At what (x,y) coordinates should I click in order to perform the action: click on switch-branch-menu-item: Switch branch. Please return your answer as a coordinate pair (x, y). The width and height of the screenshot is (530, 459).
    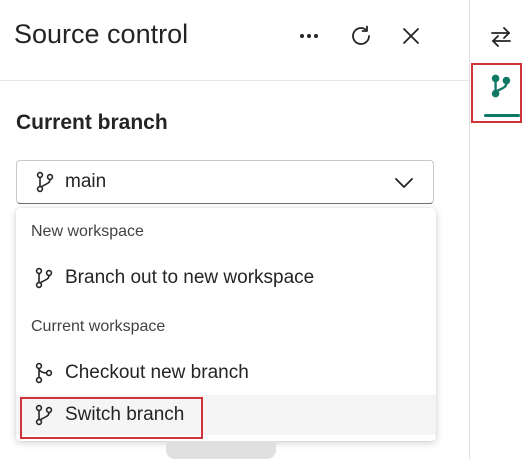
    Looking at the image, I should click on (226, 415).